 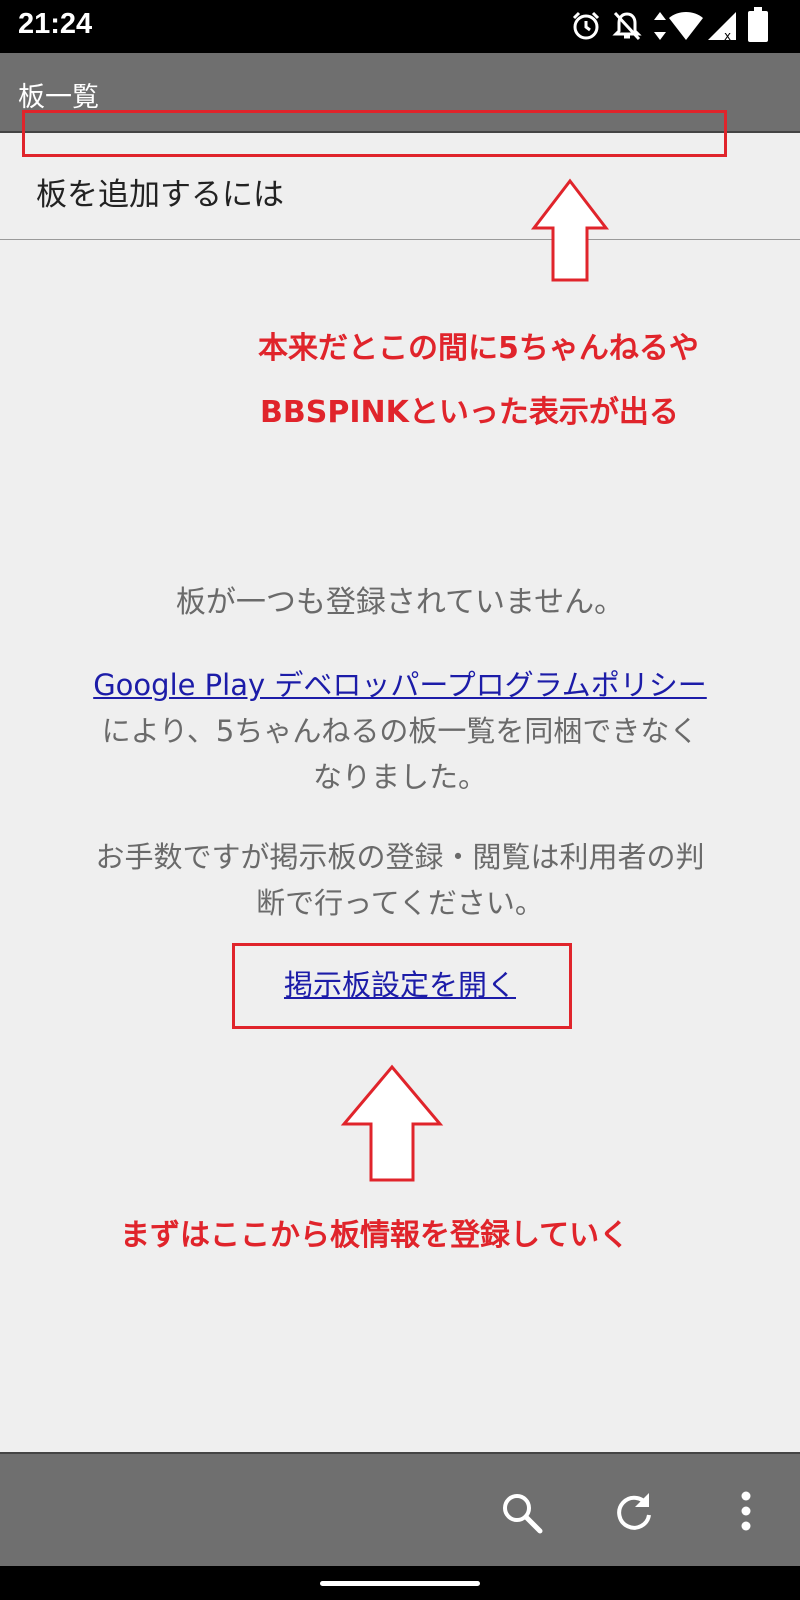 I want to click on empty-state-heading: 板が一つも登録されていません。, so click(x=400, y=602).